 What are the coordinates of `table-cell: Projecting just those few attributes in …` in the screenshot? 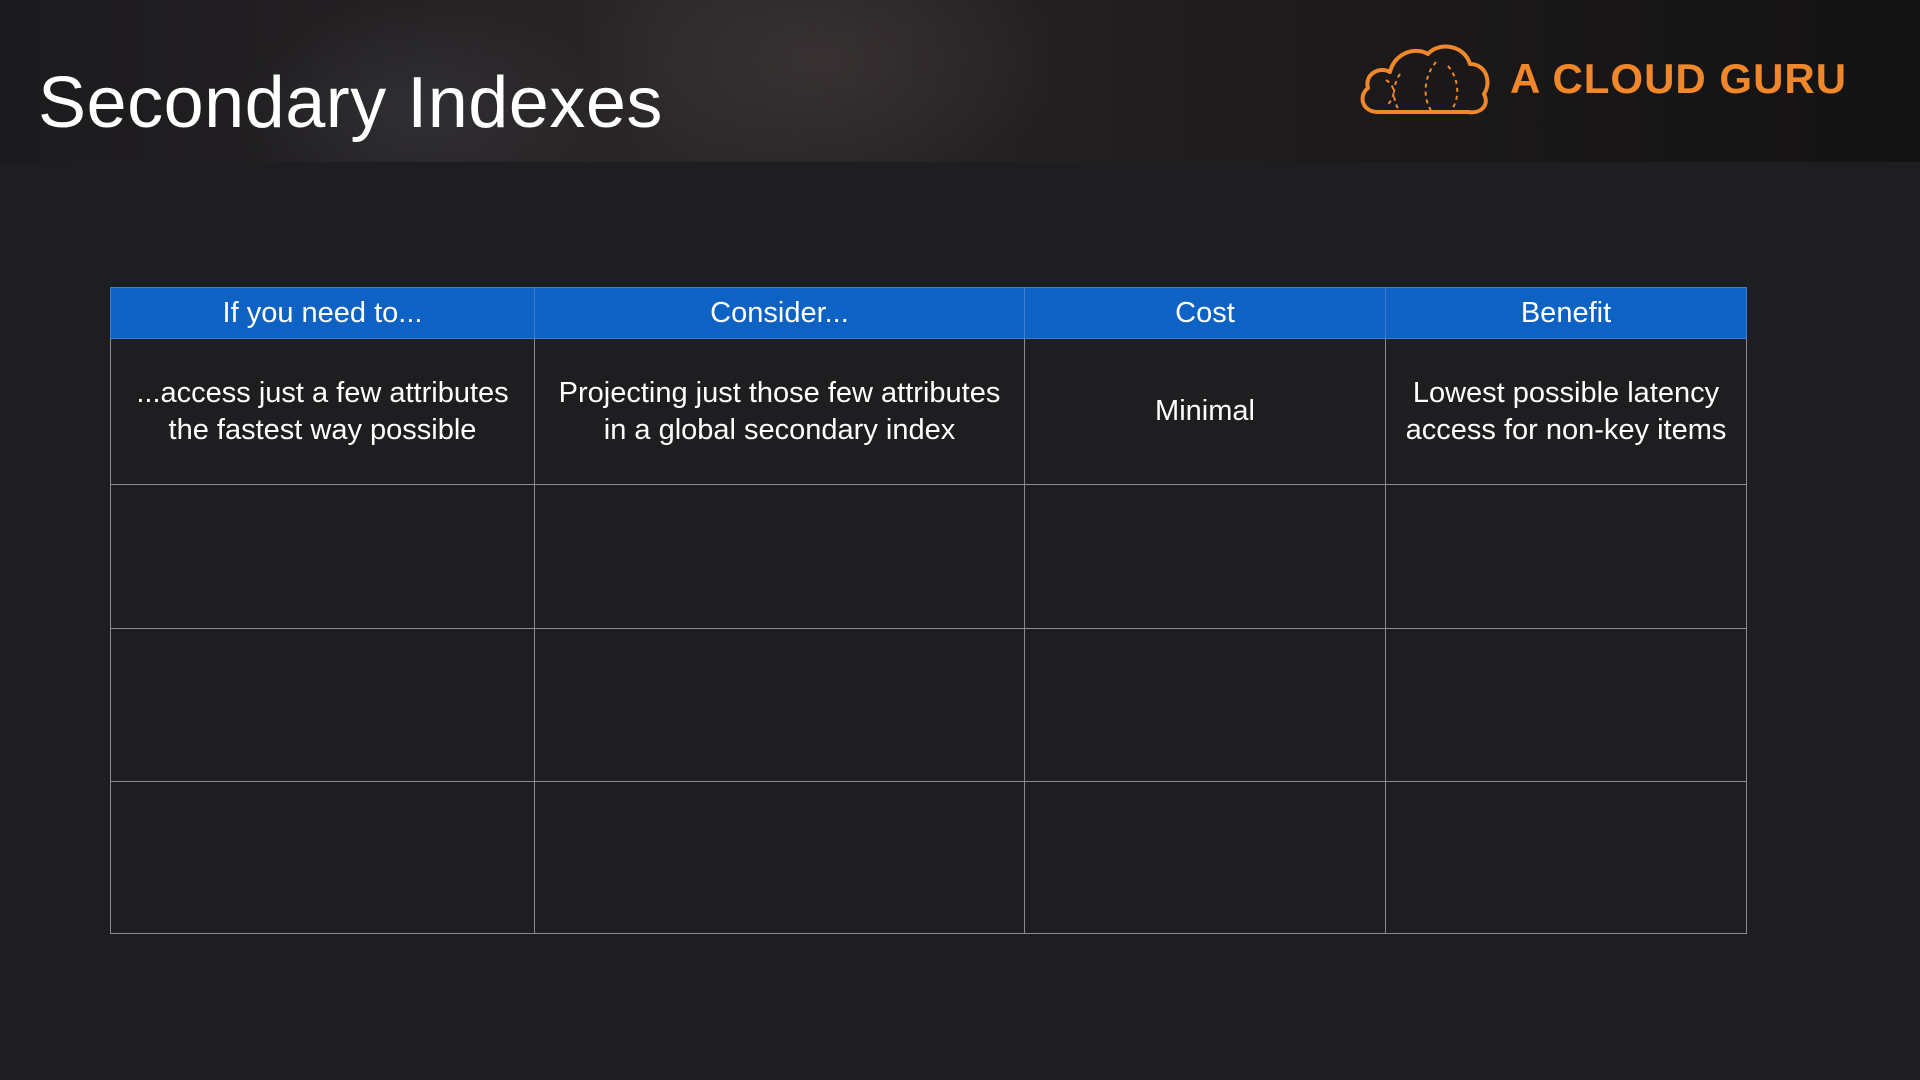 It's located at (779, 411).